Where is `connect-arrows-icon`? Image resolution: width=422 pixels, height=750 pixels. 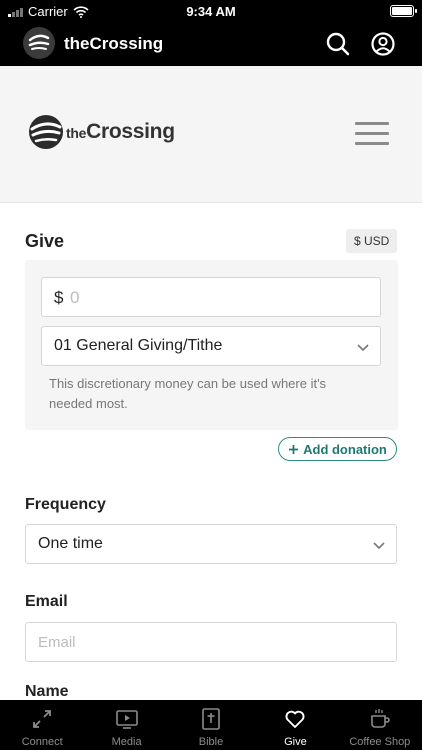
connect-arrows-icon is located at coordinates (42, 719).